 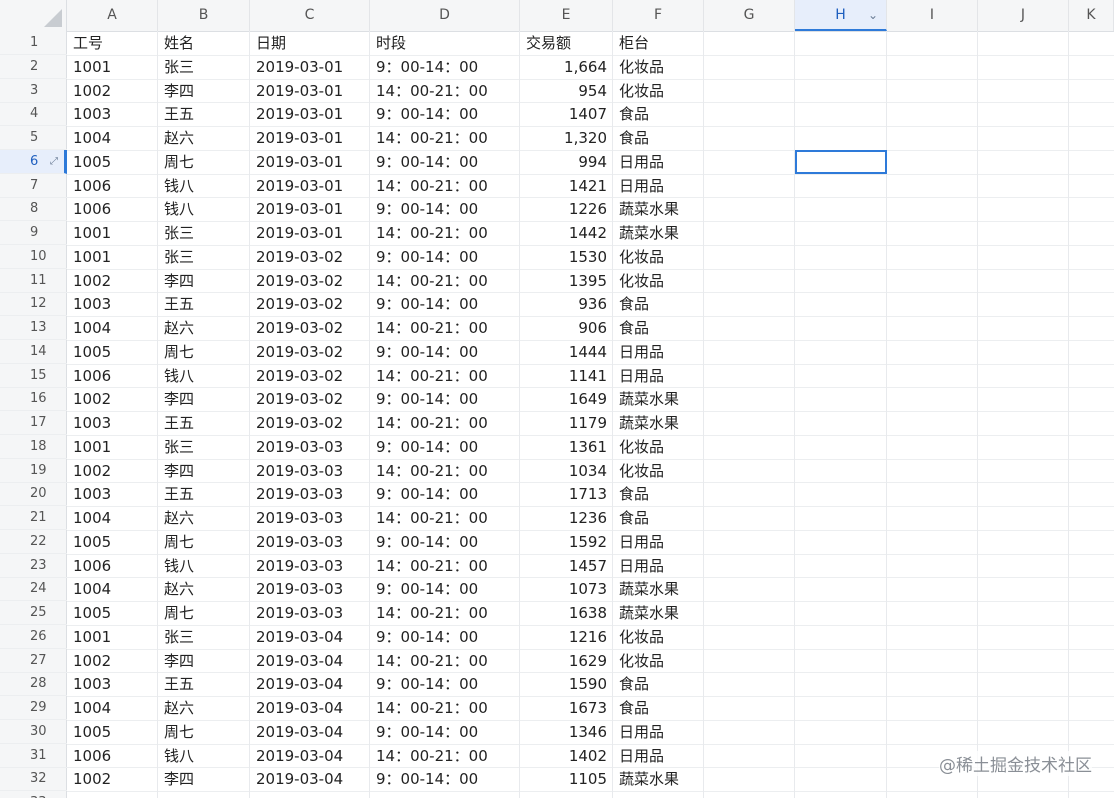 What do you see at coordinates (112, 15) in the screenshot?
I see `column-header-A: A` at bounding box center [112, 15].